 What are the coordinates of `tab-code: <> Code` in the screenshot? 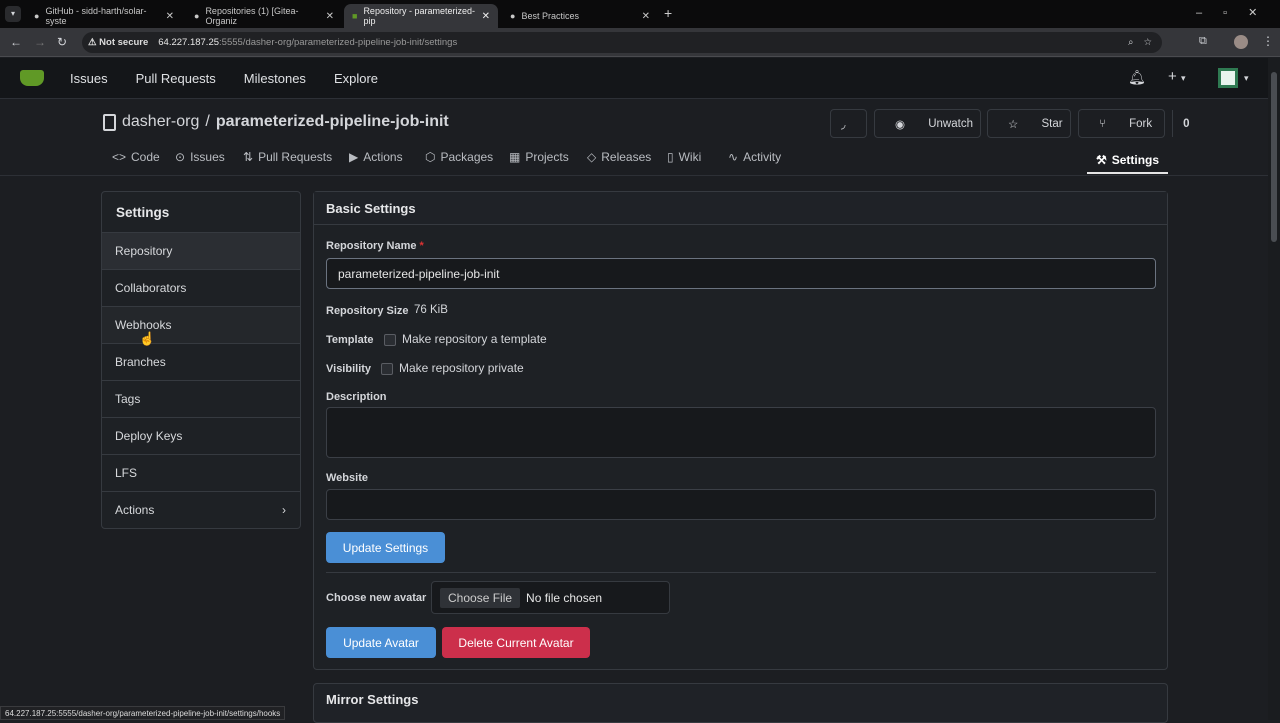 It's located at (136, 157).